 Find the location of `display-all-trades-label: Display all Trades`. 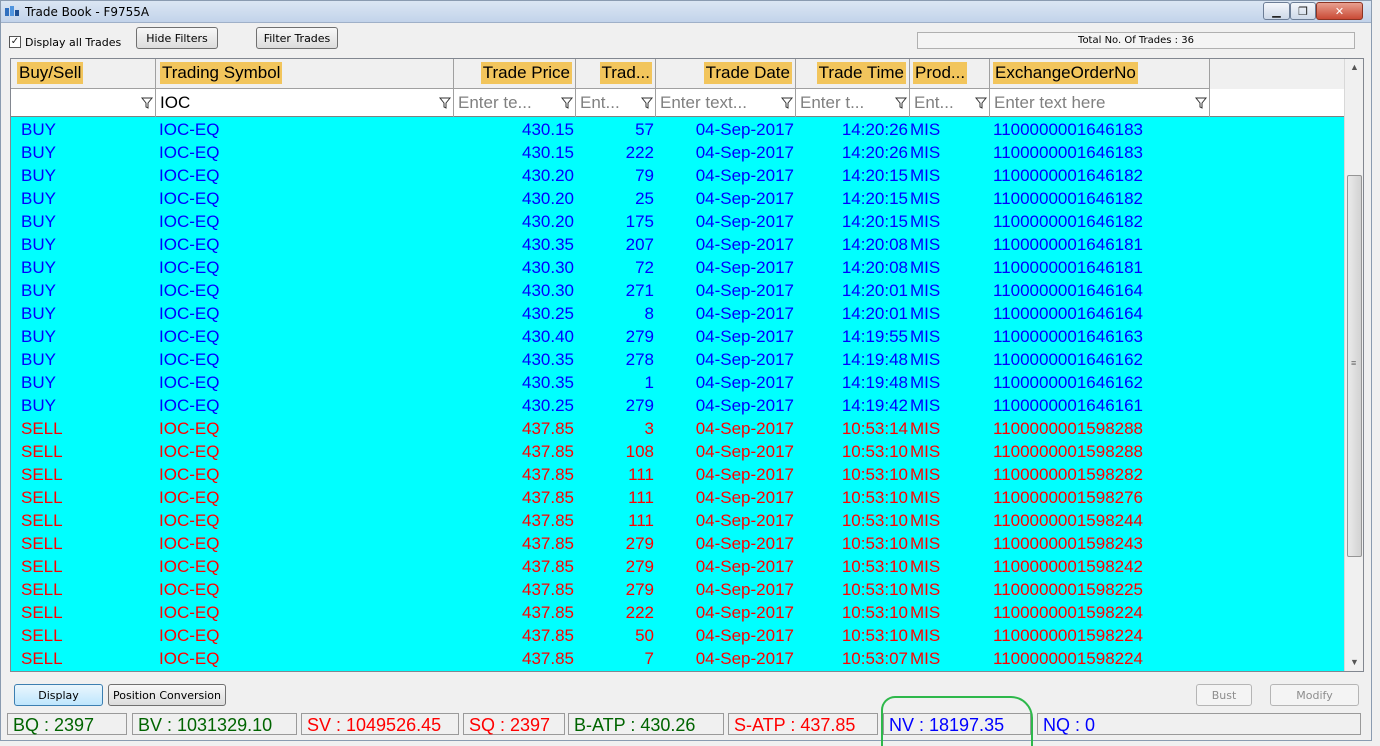

display-all-trades-label: Display all Trades is located at coordinates (73, 42).